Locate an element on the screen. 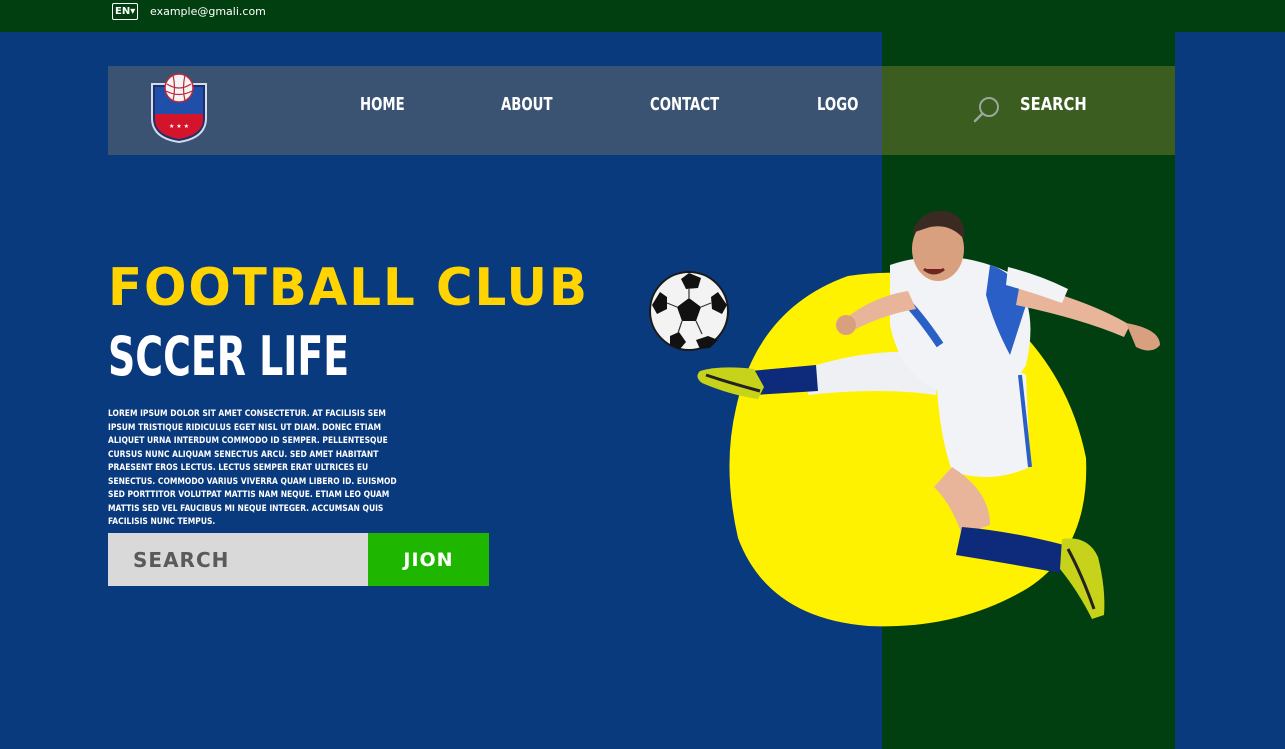 The height and width of the screenshot is (749, 1285). nav-search-label: SEARCH is located at coordinates (1053, 104).